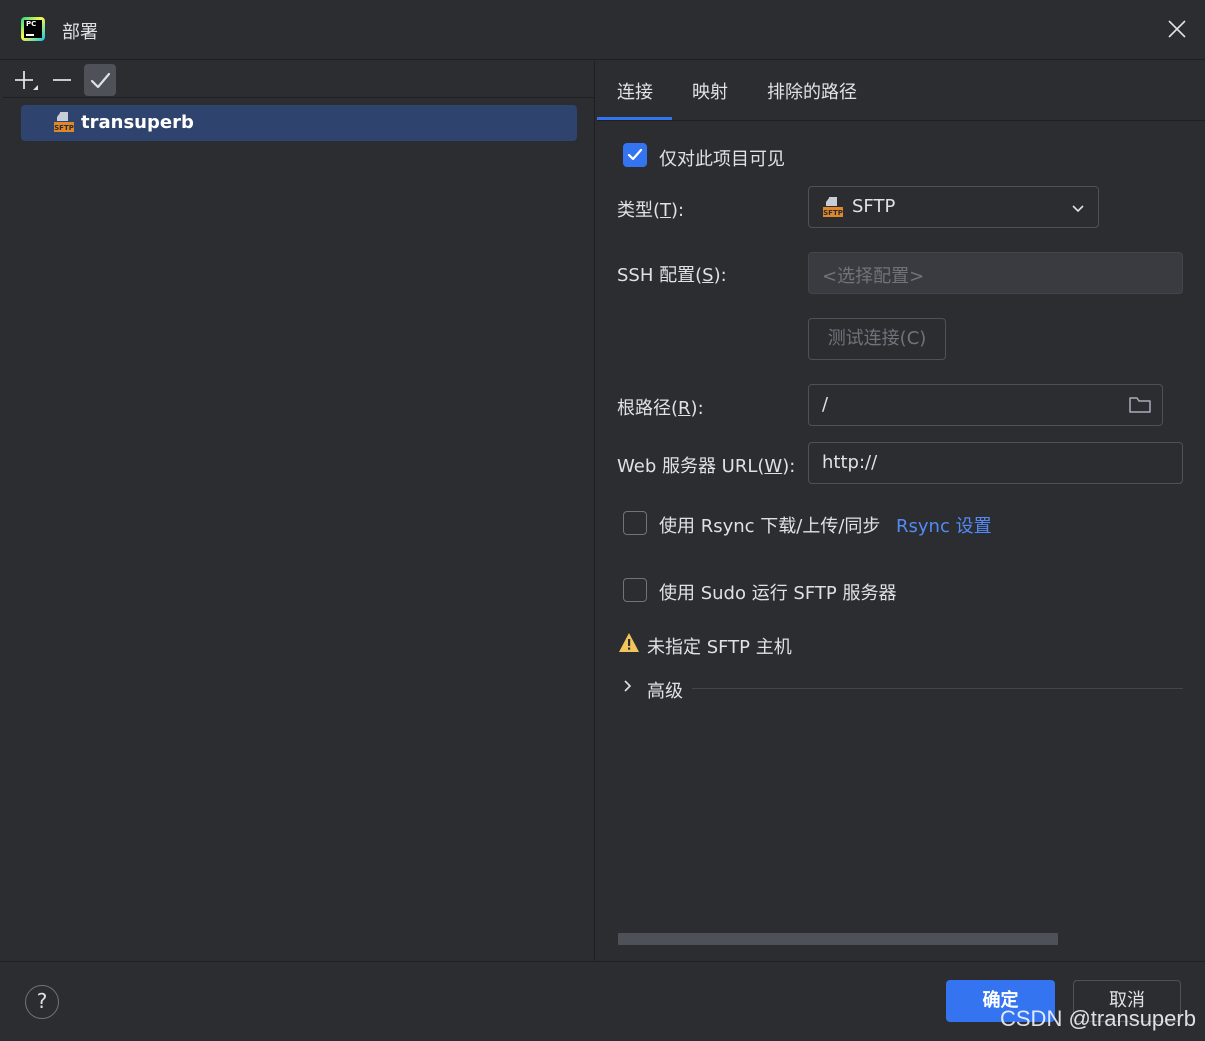 The height and width of the screenshot is (1041, 1205). I want to click on web-url-value: http://, so click(850, 462).